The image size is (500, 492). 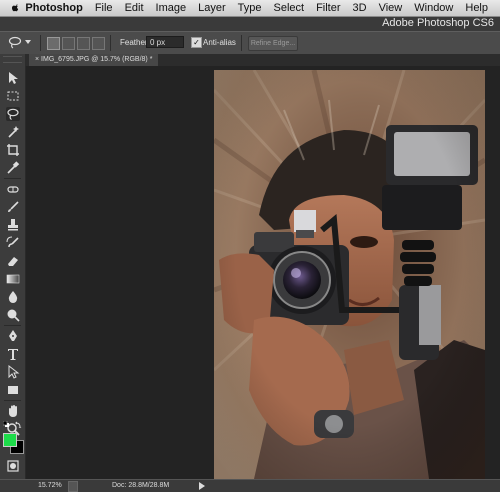 I want to click on clone-stamp-tool-icon, so click(x=13, y=225).